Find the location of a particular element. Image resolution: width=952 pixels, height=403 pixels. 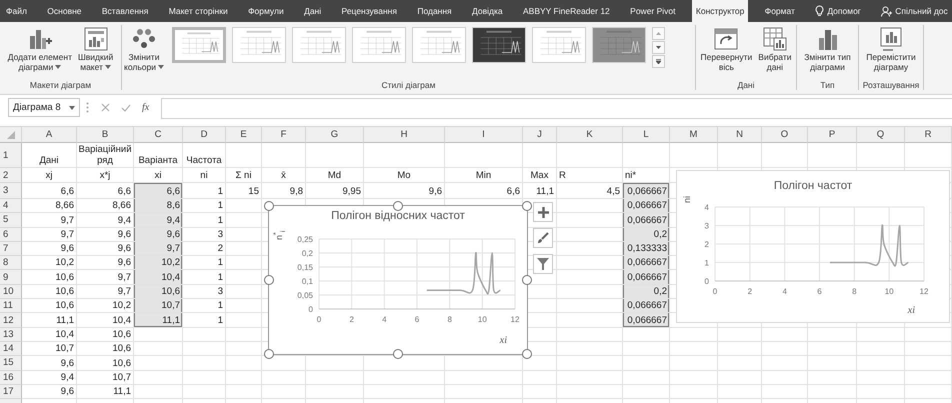

column-header: D is located at coordinates (204, 135).